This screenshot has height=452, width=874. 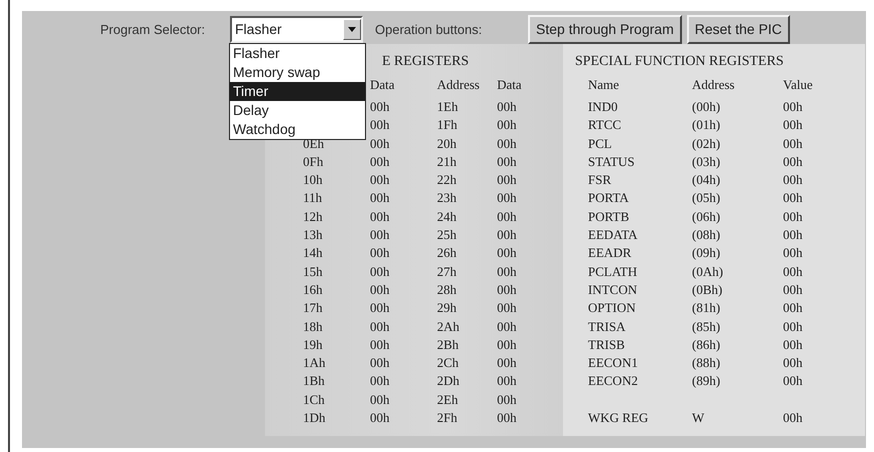 What do you see at coordinates (447, 418) in the screenshot?
I see `table-cell-text: 2Fh` at bounding box center [447, 418].